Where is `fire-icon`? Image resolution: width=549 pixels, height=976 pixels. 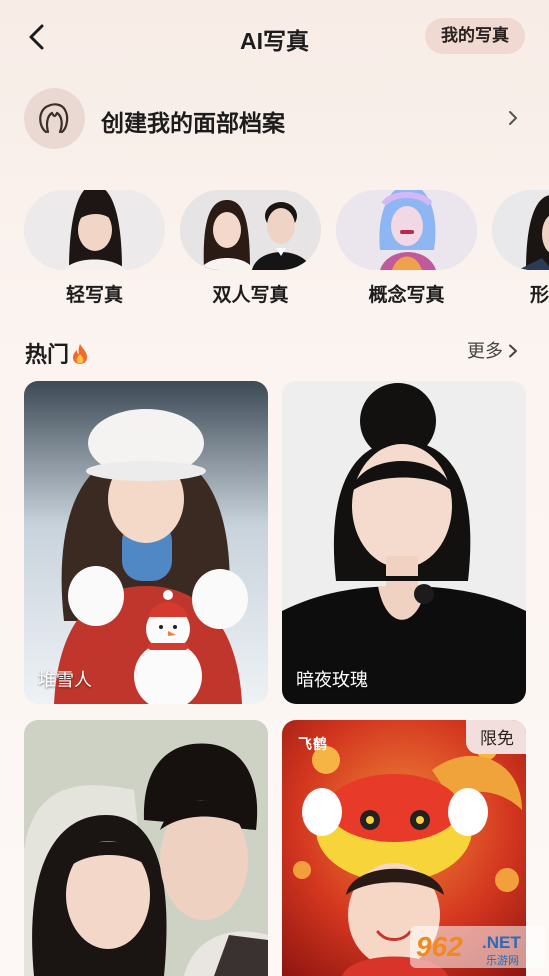
fire-icon is located at coordinates (80, 354).